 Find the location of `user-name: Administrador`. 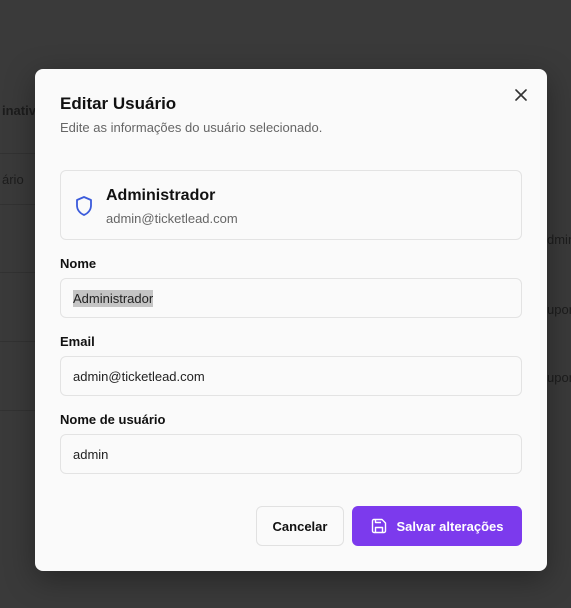

user-name: Administrador is located at coordinates (161, 195).